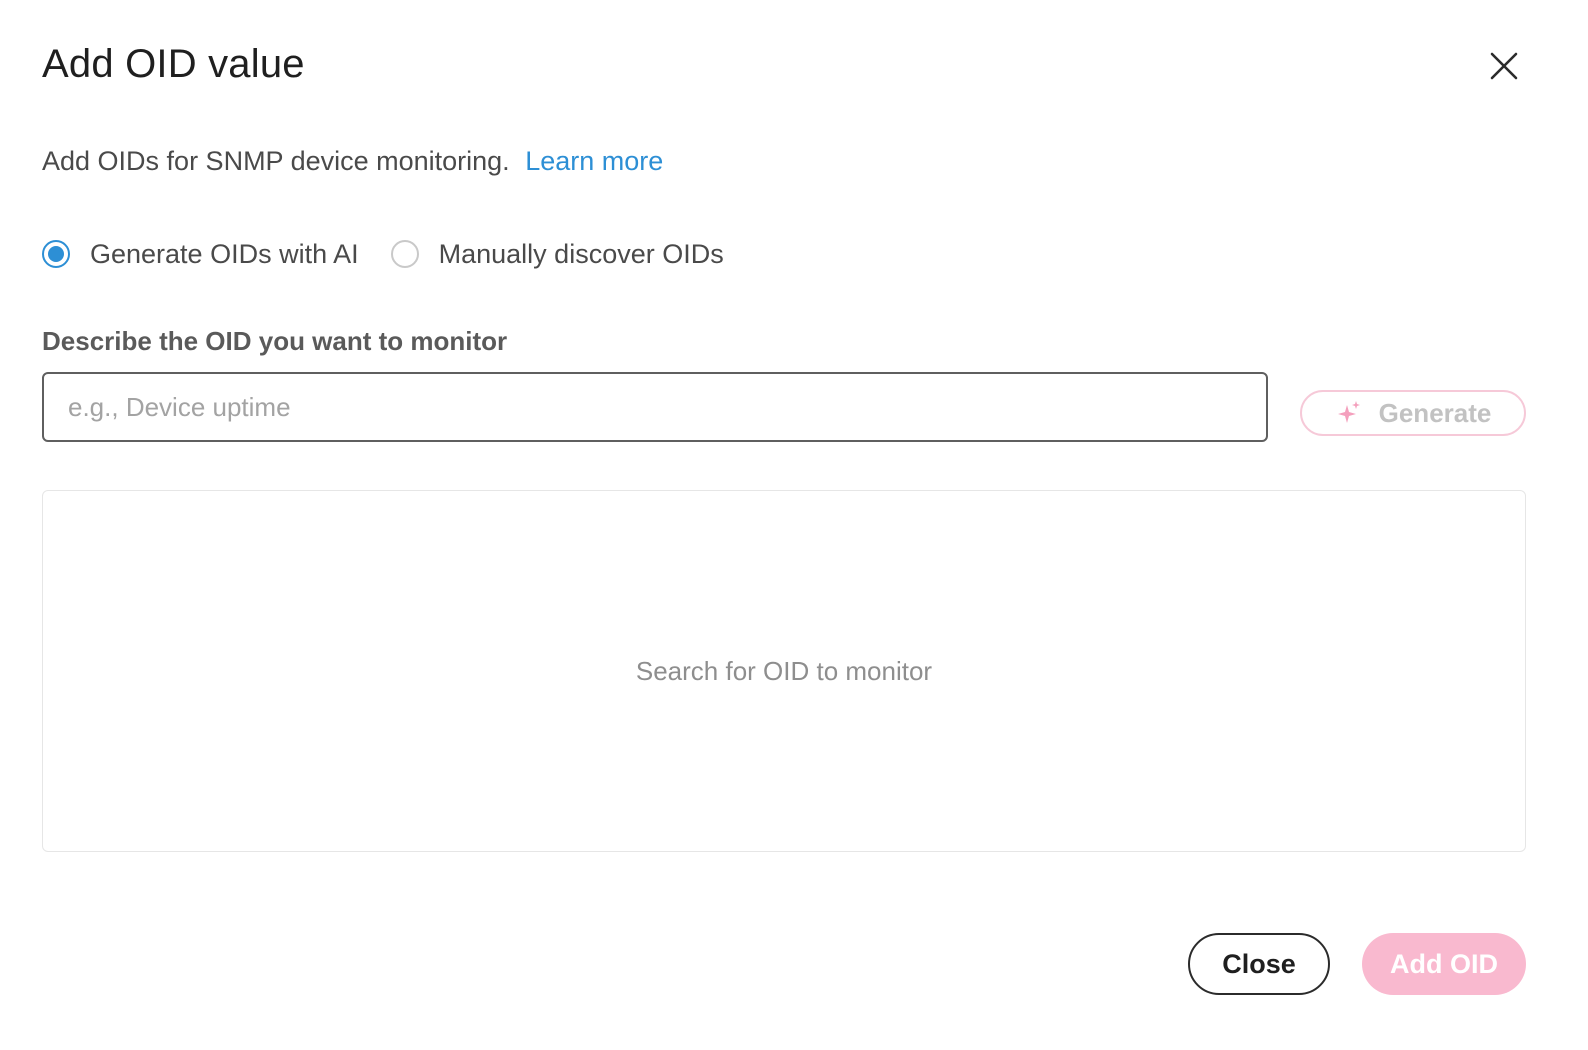  Describe the element at coordinates (1435, 412) in the screenshot. I see `generate-button-label: Generate` at that location.